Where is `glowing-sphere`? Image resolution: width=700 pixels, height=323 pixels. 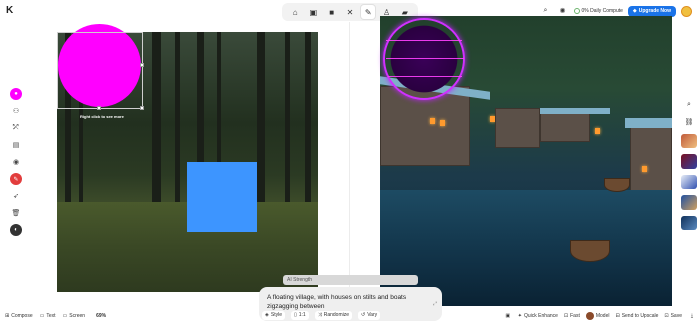 glowing-sphere is located at coordinates (424, 59).